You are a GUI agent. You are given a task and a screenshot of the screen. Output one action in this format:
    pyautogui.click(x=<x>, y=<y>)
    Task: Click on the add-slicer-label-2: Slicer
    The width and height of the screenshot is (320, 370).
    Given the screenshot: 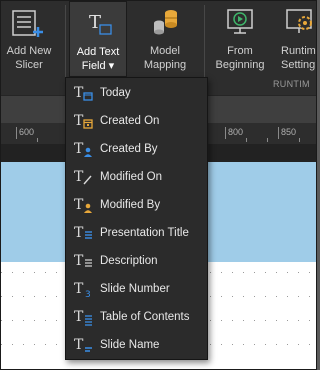 What is the action you would take?
    pyautogui.click(x=29, y=65)
    